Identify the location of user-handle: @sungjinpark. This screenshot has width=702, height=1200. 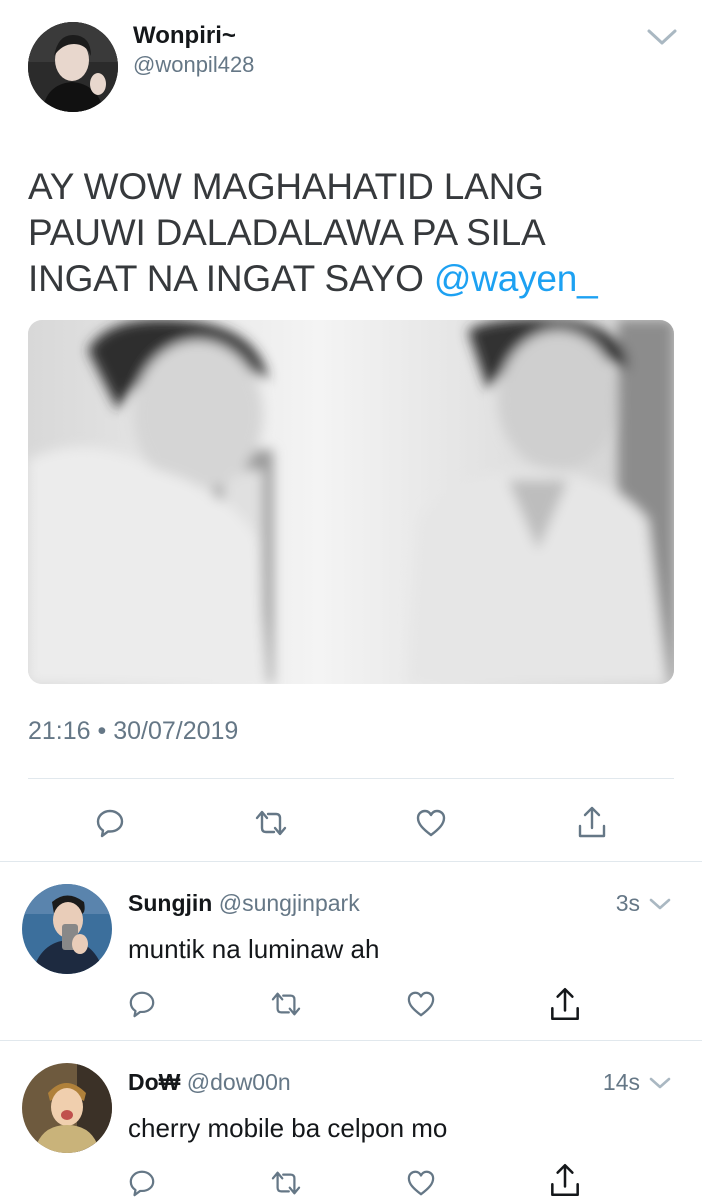
(289, 903).